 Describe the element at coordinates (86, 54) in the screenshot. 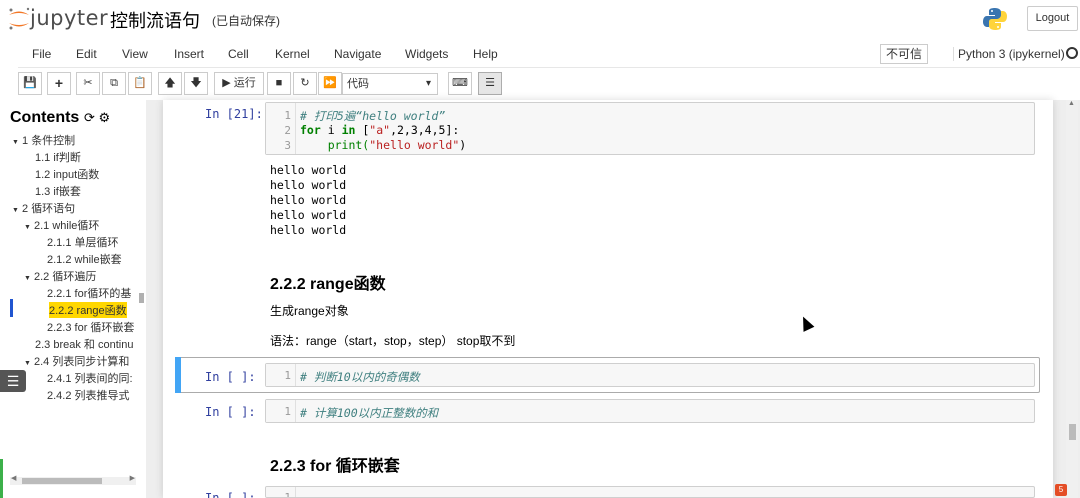

I see `menu-edit: Edit` at that location.